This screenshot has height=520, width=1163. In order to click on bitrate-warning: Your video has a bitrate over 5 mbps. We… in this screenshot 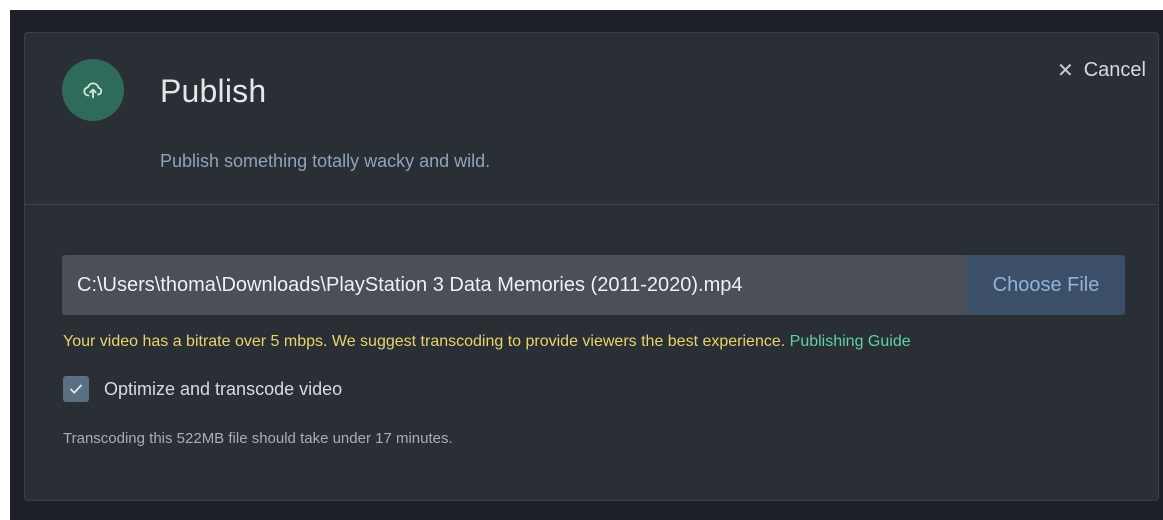, I will do `click(487, 342)`.